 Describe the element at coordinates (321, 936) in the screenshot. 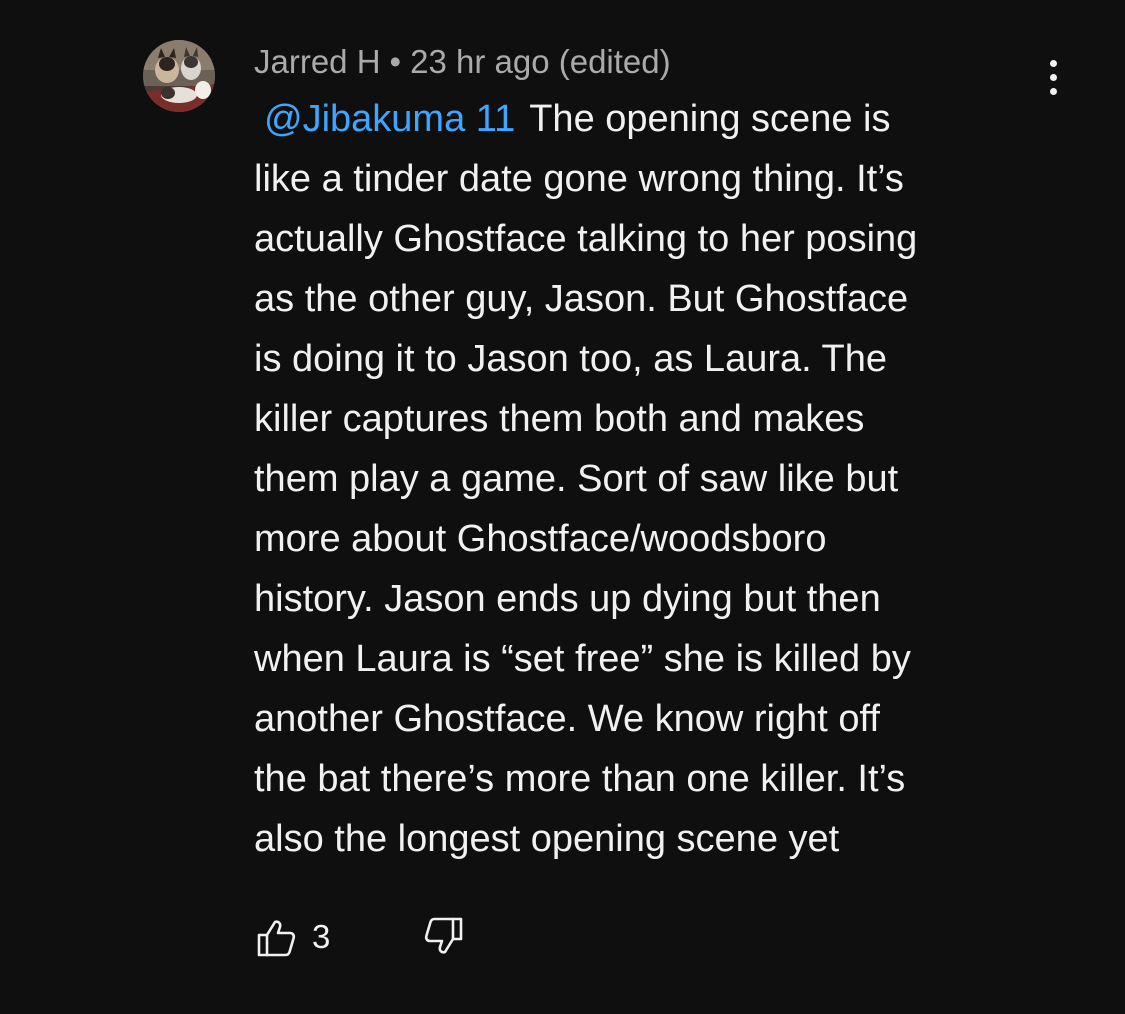

I see `like-count: 3` at that location.